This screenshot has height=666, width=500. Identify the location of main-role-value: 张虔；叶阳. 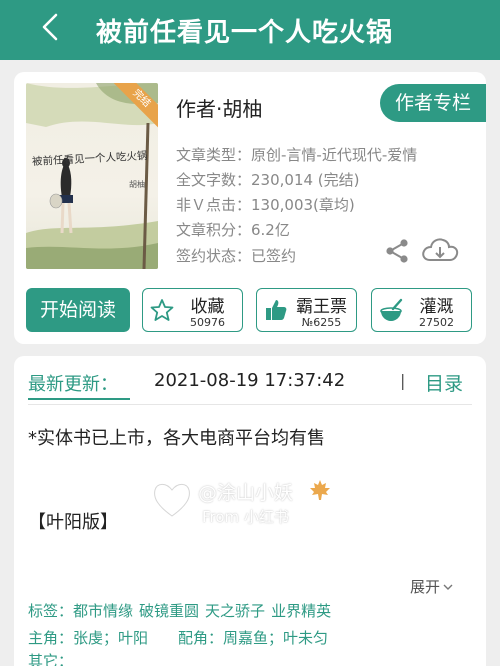
(111, 638).